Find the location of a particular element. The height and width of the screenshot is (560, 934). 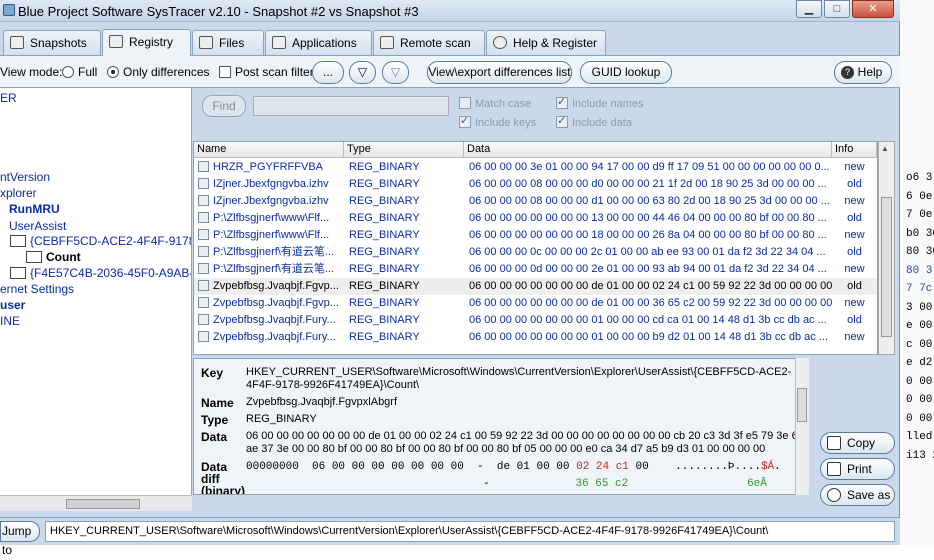

registry-value-icon is located at coordinates (203, 200).